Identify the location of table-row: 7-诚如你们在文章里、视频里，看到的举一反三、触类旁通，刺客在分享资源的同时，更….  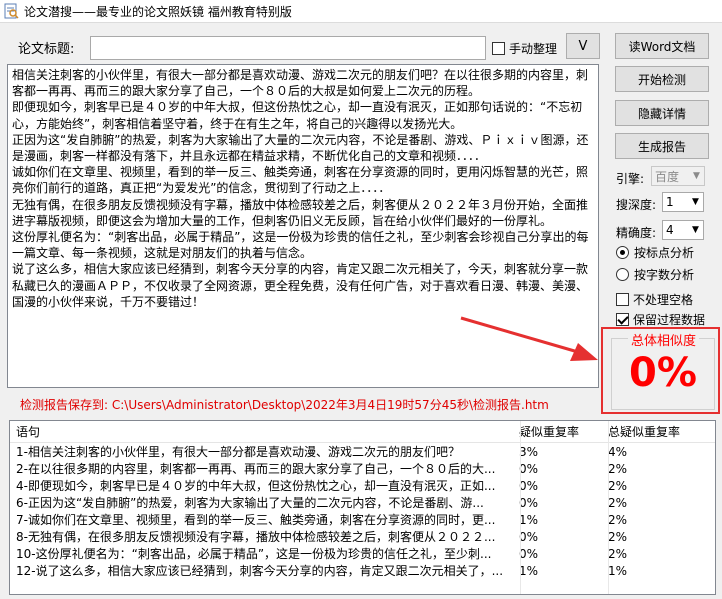
(362, 519).